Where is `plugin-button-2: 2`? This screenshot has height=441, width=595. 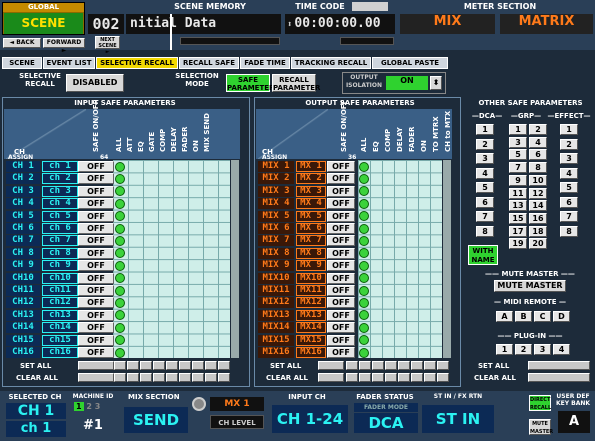 plugin-button-2: 2 is located at coordinates (523, 349).